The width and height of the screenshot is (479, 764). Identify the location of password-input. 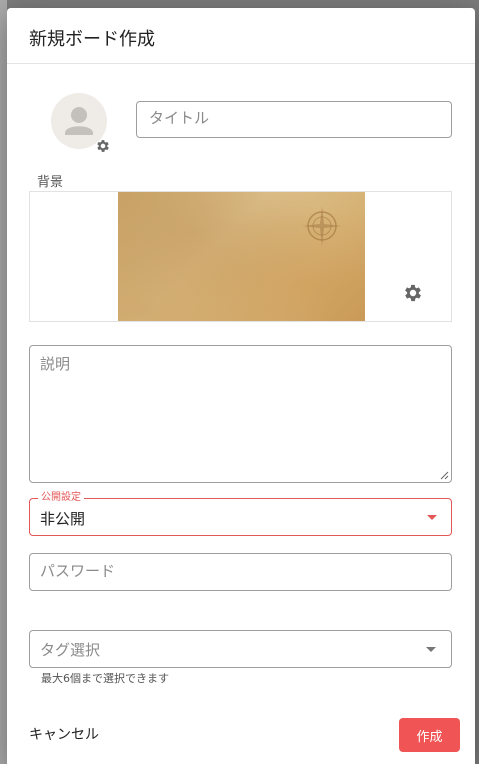
(240, 571).